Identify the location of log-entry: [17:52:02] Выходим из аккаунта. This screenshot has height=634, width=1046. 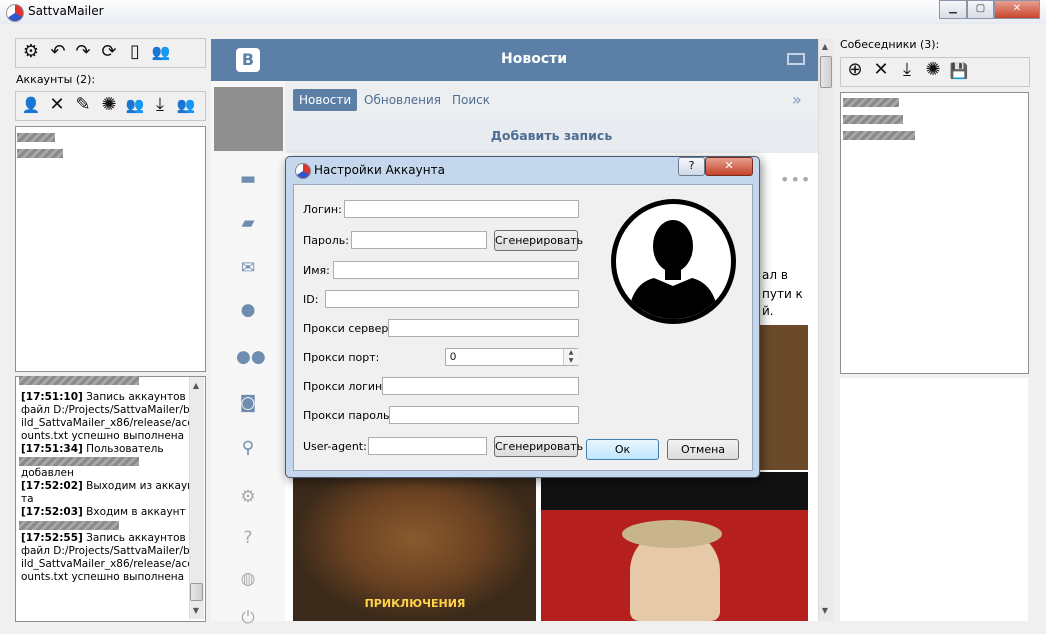
(108, 492).